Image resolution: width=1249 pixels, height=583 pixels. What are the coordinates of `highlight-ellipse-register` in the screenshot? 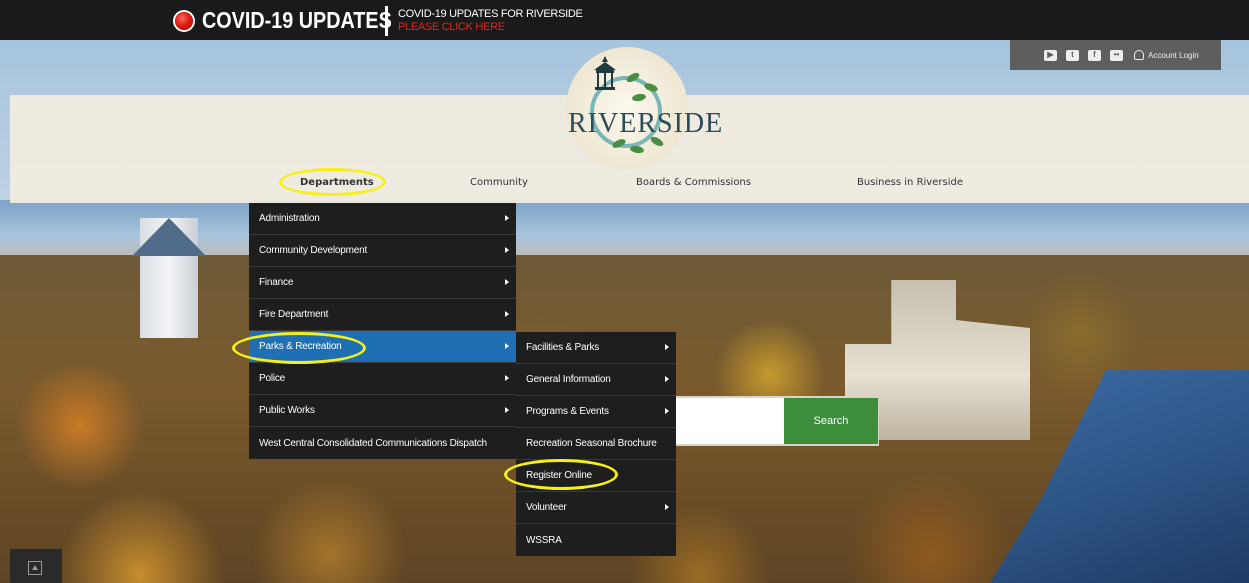 It's located at (561, 474).